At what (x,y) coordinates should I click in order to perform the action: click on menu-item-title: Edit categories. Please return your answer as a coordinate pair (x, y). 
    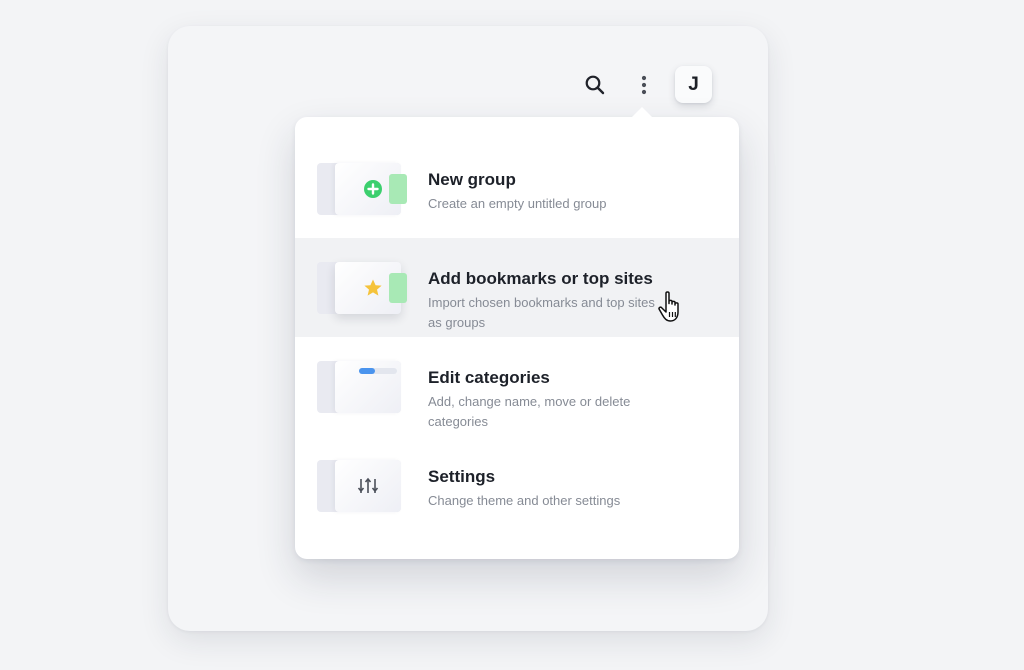
    Looking at the image, I should click on (489, 377).